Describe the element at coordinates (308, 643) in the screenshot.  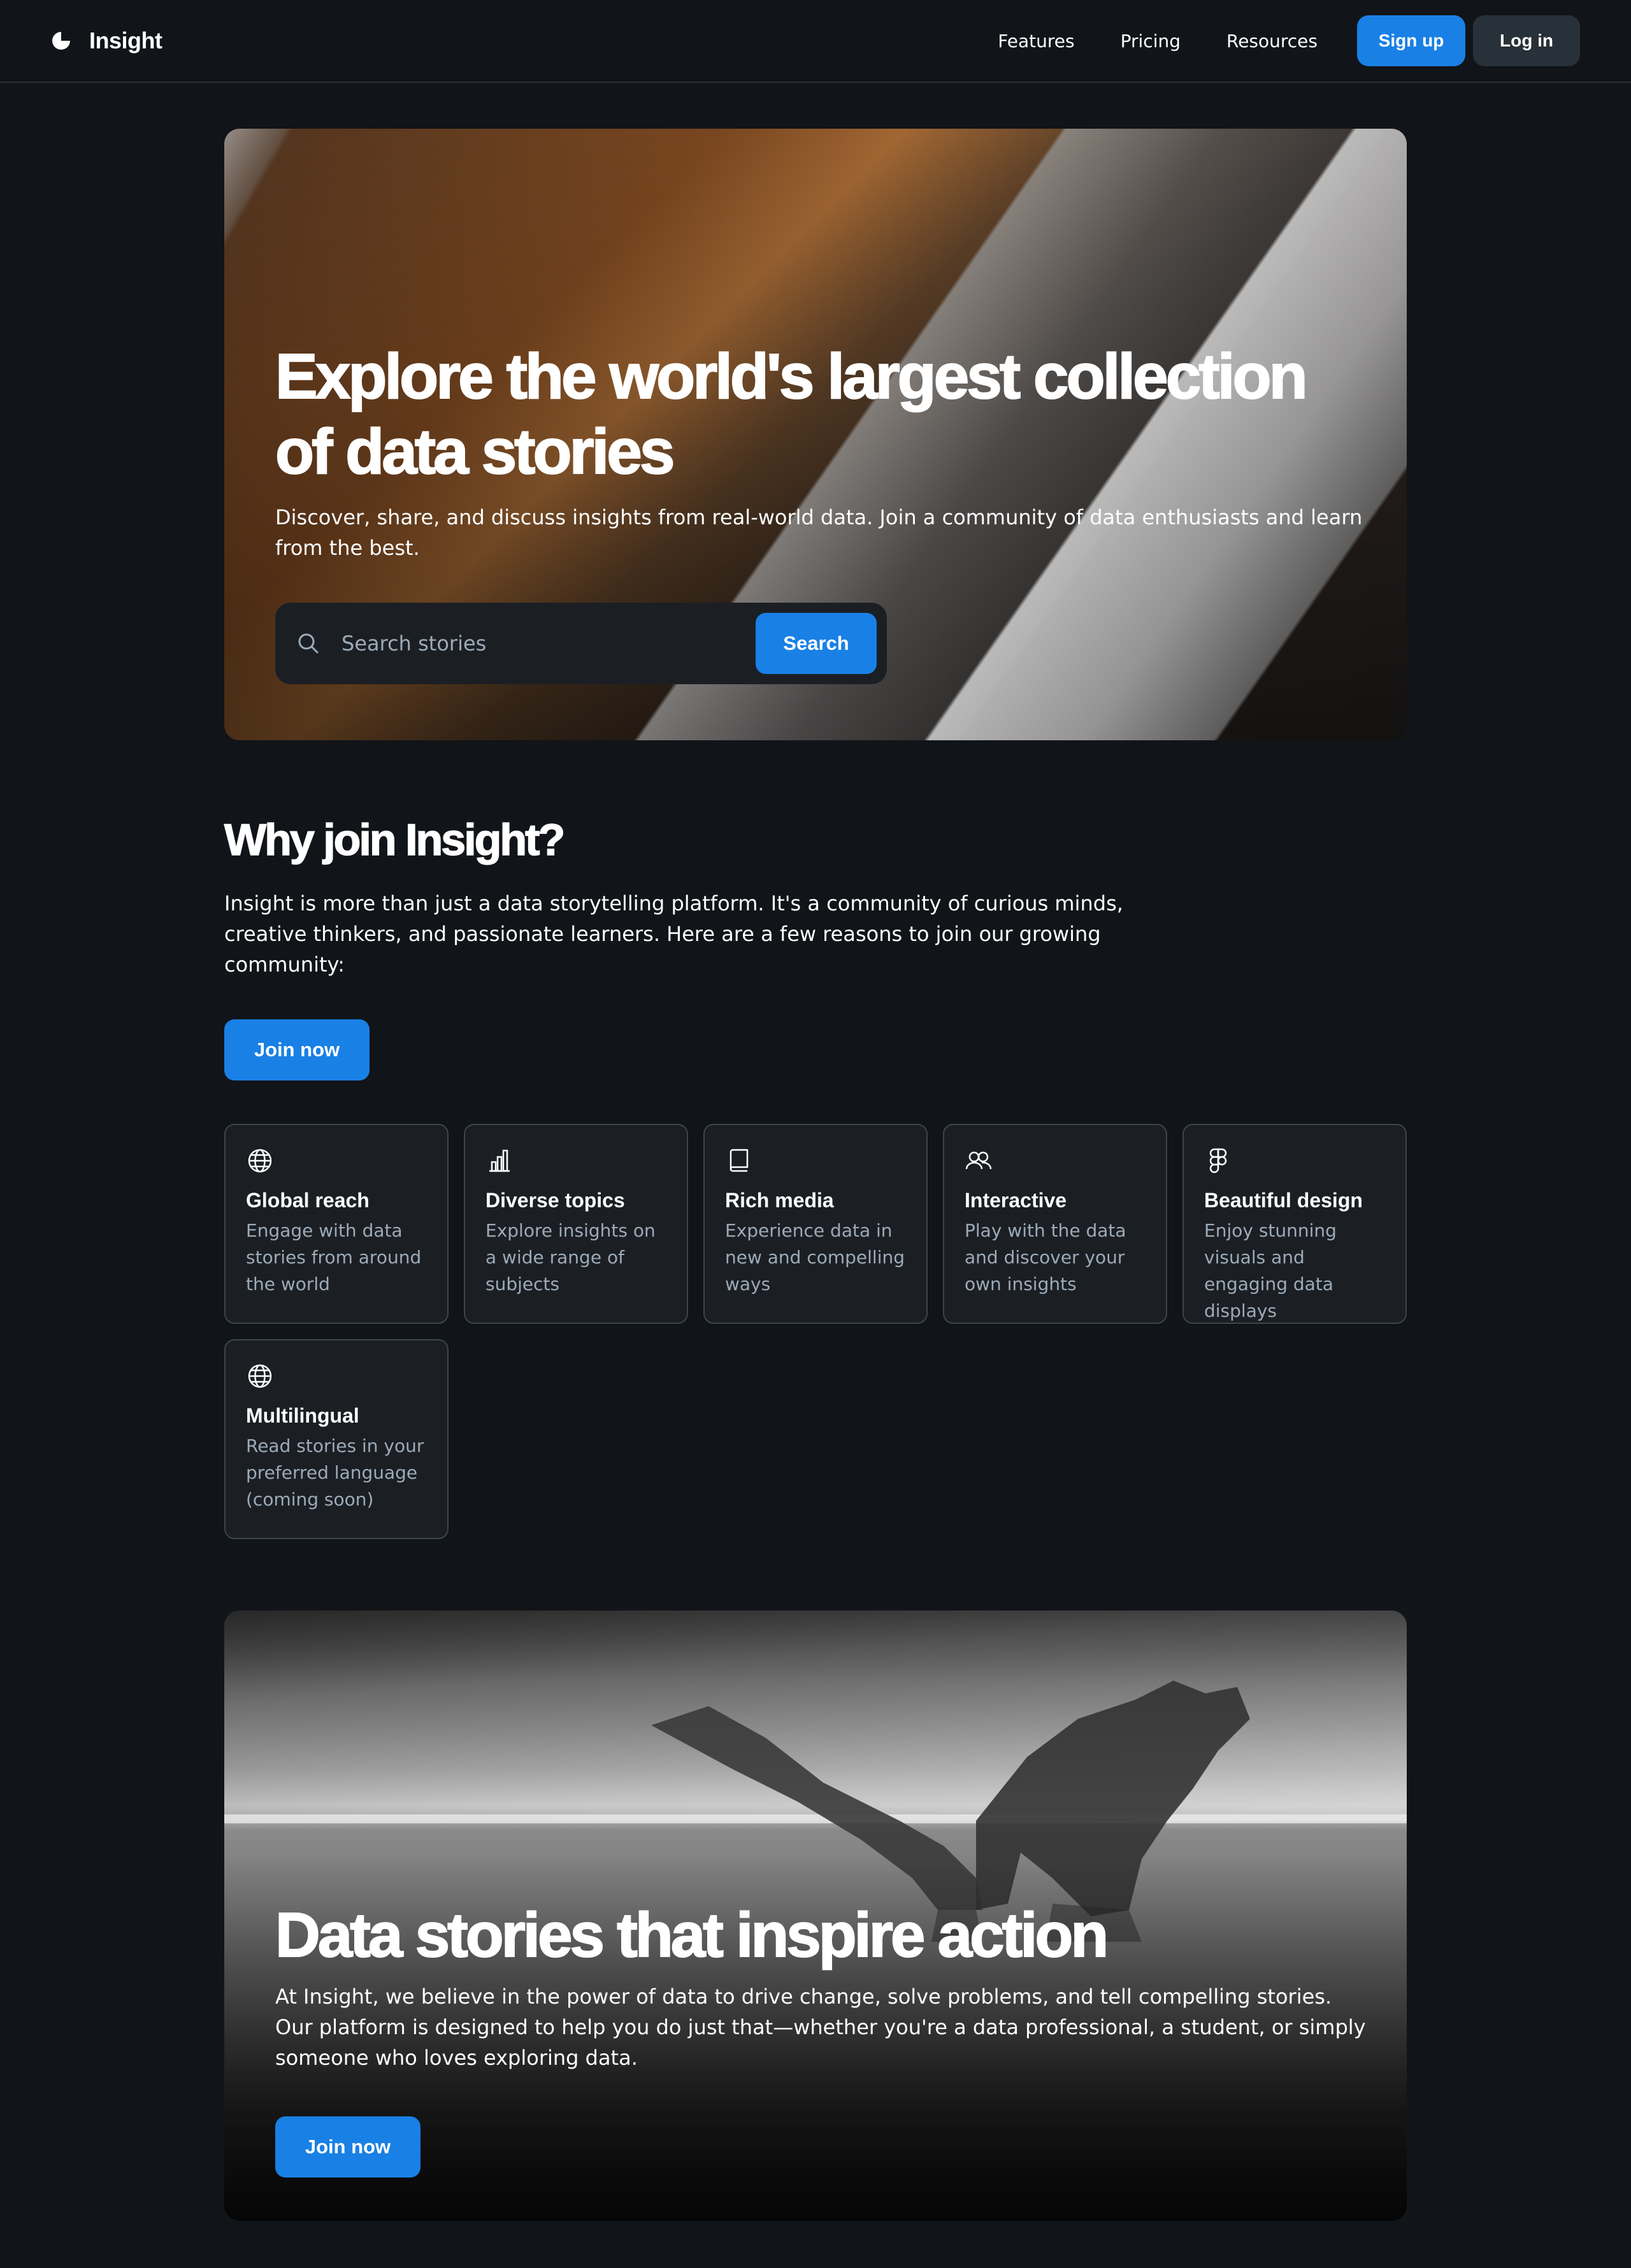
I see `search-icon` at that location.